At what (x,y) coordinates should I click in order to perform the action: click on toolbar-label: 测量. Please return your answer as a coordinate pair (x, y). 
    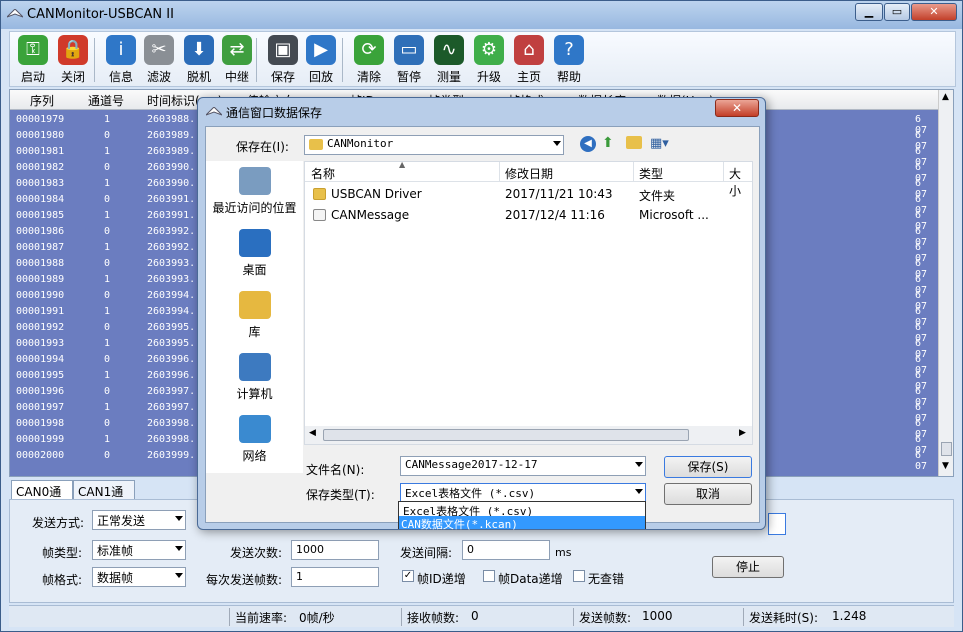
    Looking at the image, I should click on (448, 77).